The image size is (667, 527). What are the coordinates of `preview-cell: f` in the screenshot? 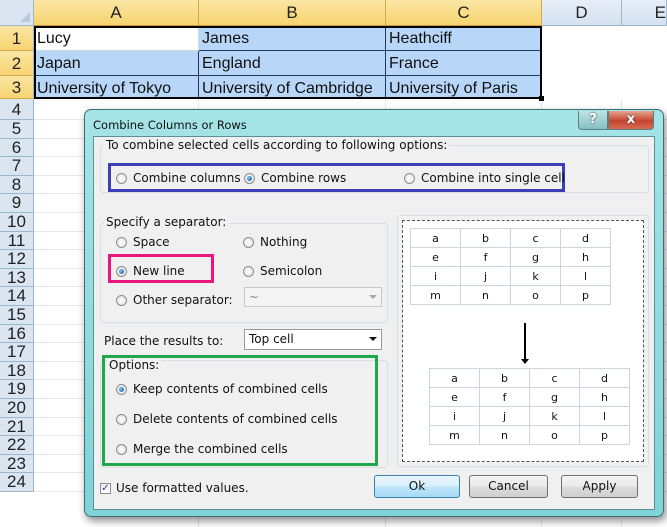 It's located at (504, 397).